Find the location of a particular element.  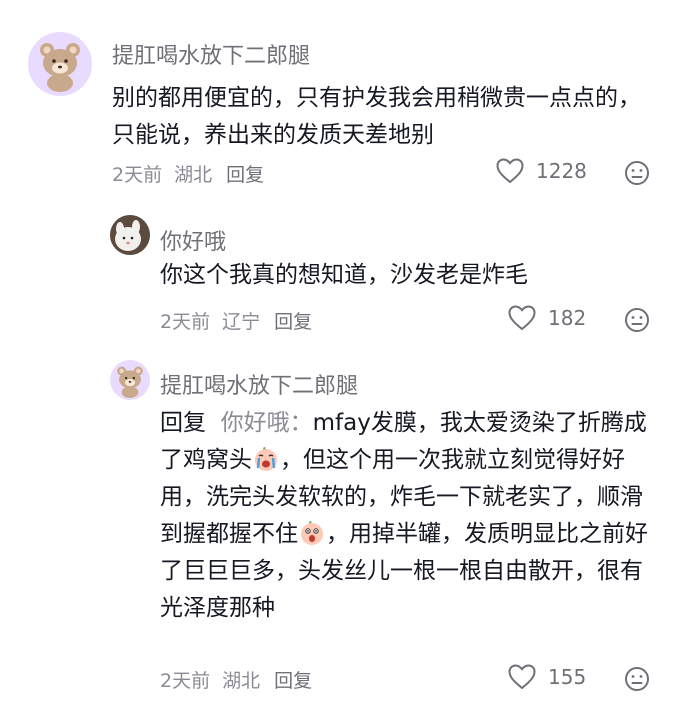

crying-face-emoji-icon is located at coordinates (266, 459).